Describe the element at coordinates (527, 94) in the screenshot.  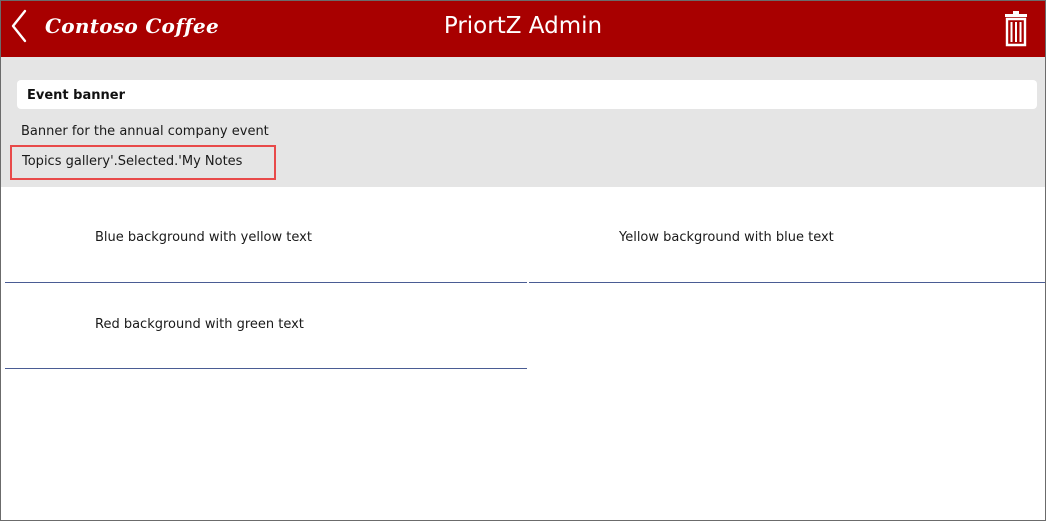
I see `title-input: Event banner` at that location.